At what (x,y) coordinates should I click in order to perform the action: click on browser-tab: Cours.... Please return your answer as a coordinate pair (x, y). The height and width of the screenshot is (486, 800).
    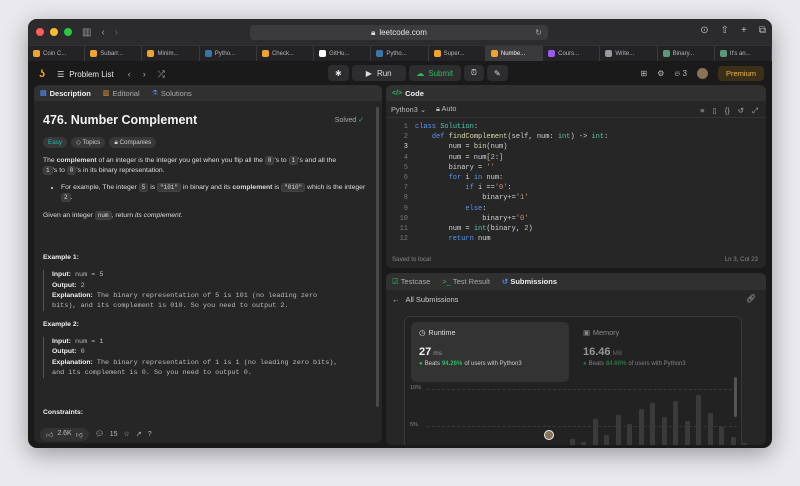
    Looking at the image, I should click on (572, 53).